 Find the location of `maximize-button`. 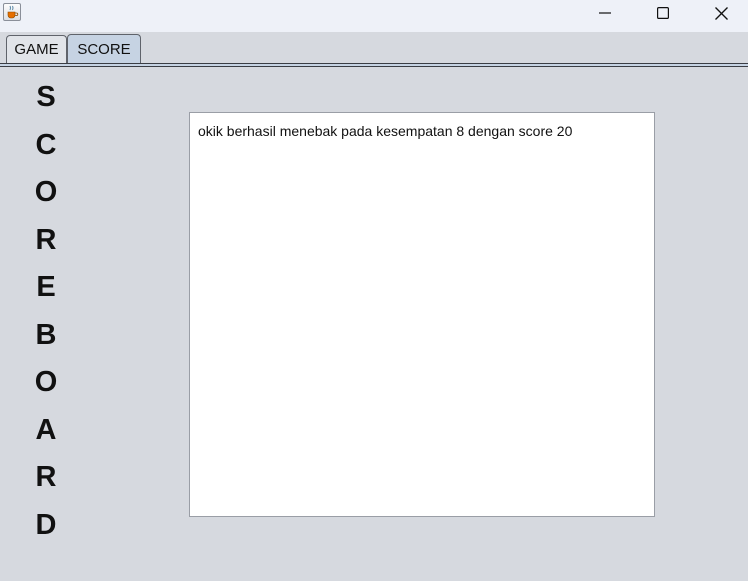

maximize-button is located at coordinates (663, 16).